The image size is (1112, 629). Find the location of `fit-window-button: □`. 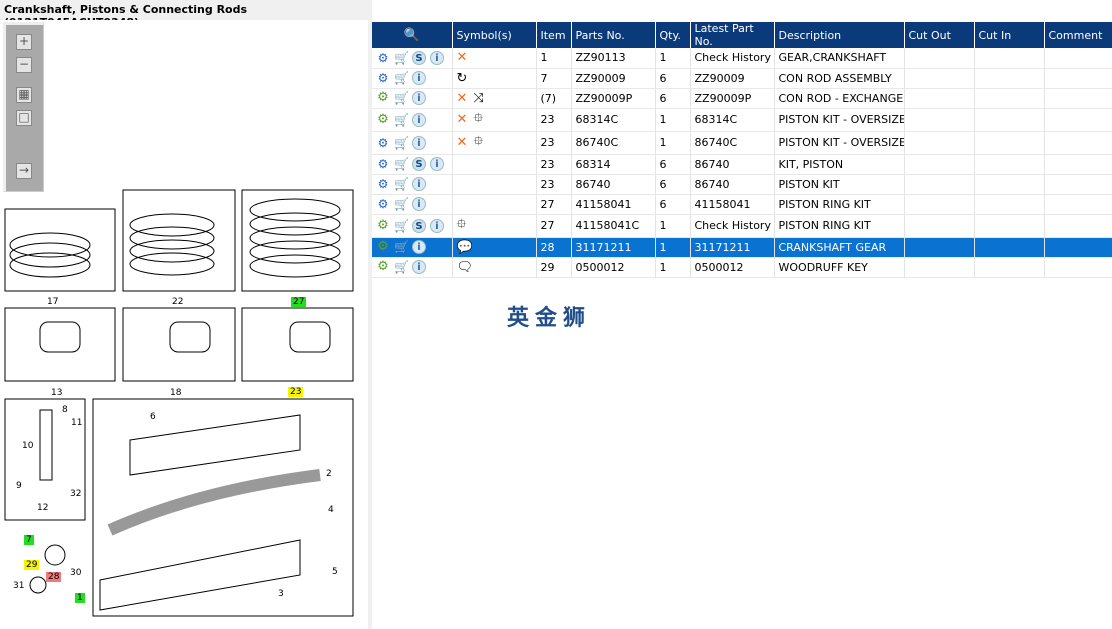

fit-window-button: □ is located at coordinates (24, 118).